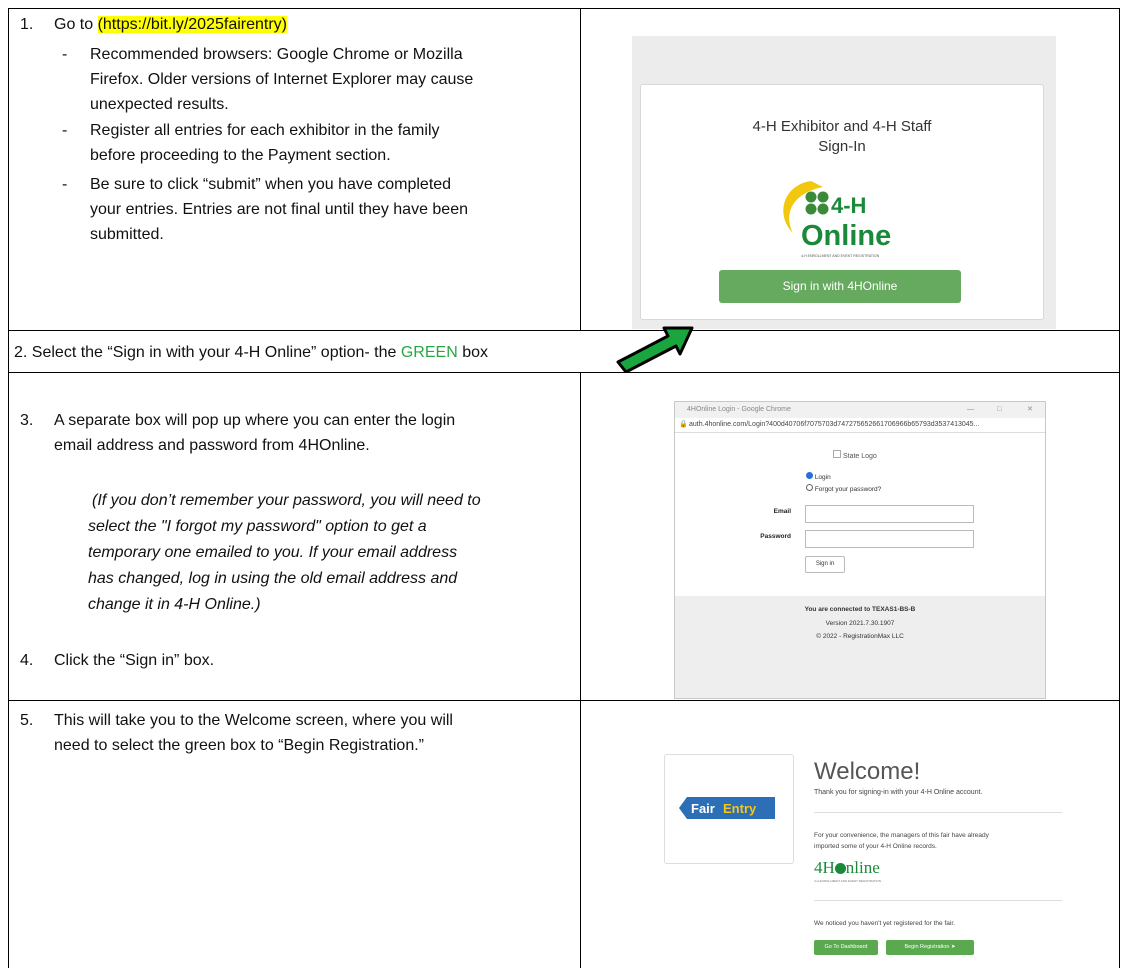 The width and height of the screenshot is (1124, 968). I want to click on step-5-number: 5., so click(27, 720).